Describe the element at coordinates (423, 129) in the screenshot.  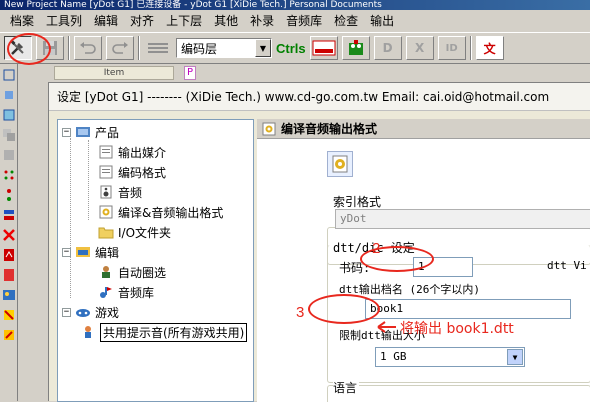
I see `panel-header: 编译音频输出格式` at that location.